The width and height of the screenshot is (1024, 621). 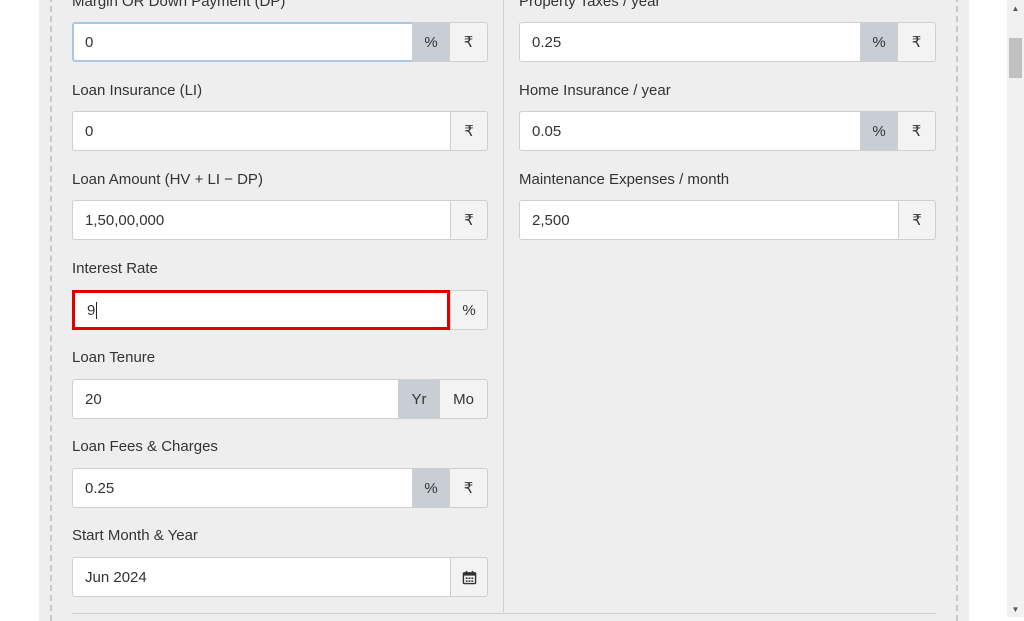 I want to click on calendar-button, so click(x=469, y=577).